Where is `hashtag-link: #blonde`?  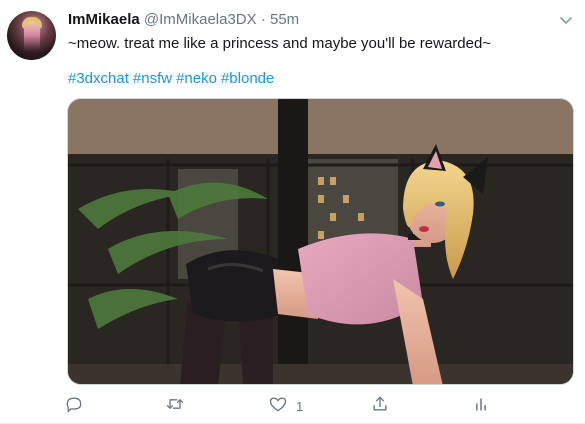 hashtag-link: #blonde is located at coordinates (247, 78).